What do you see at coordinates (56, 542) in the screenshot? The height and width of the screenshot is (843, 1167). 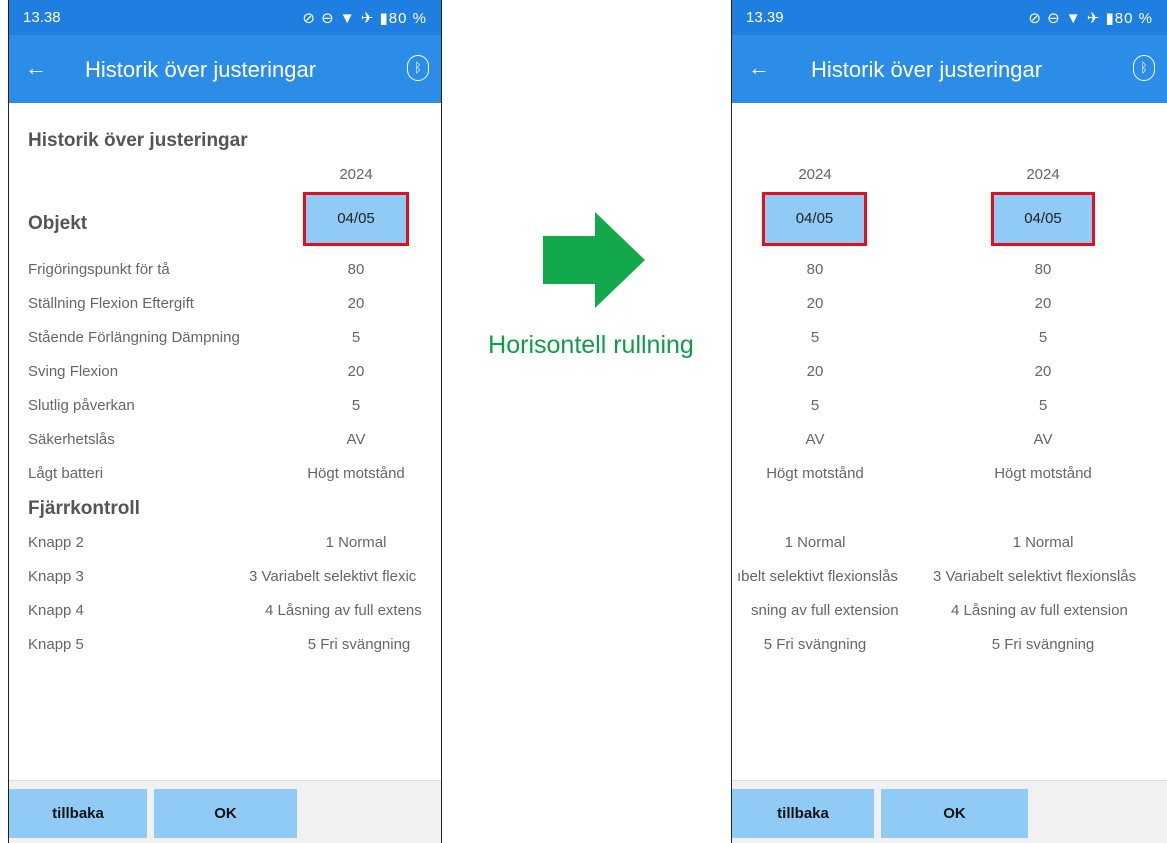 I see `remote-row-label: Knapp 2` at bounding box center [56, 542].